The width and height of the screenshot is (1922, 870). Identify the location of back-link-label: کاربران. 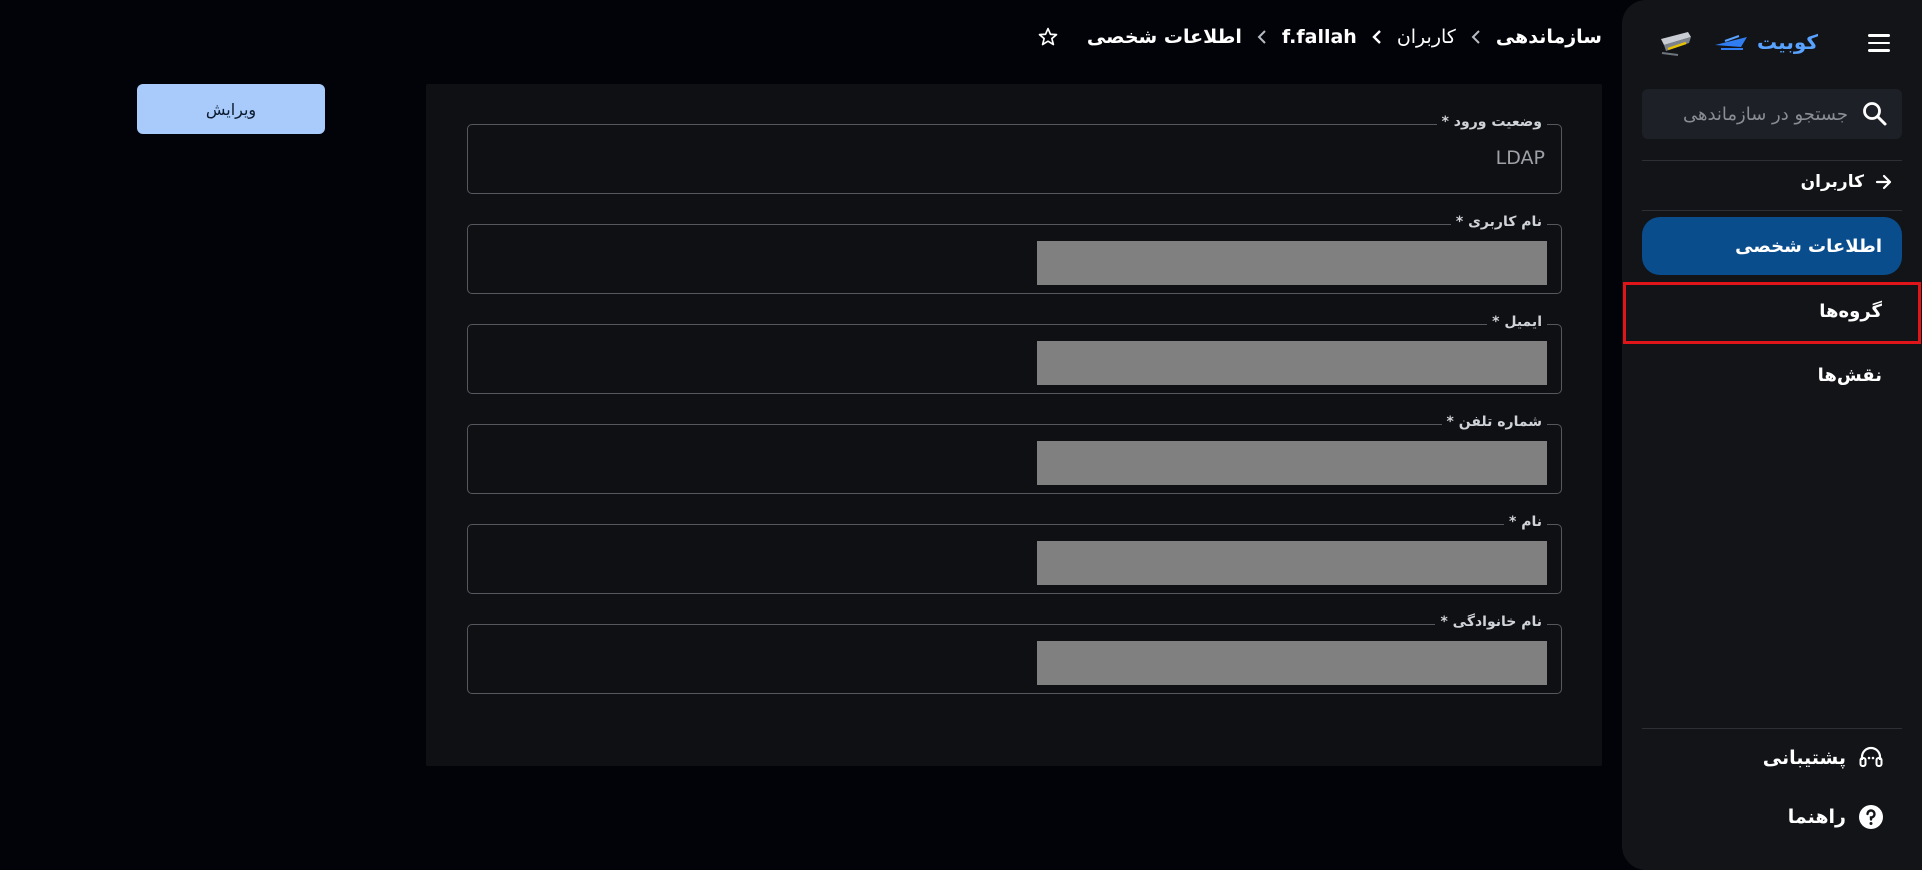
(1832, 182).